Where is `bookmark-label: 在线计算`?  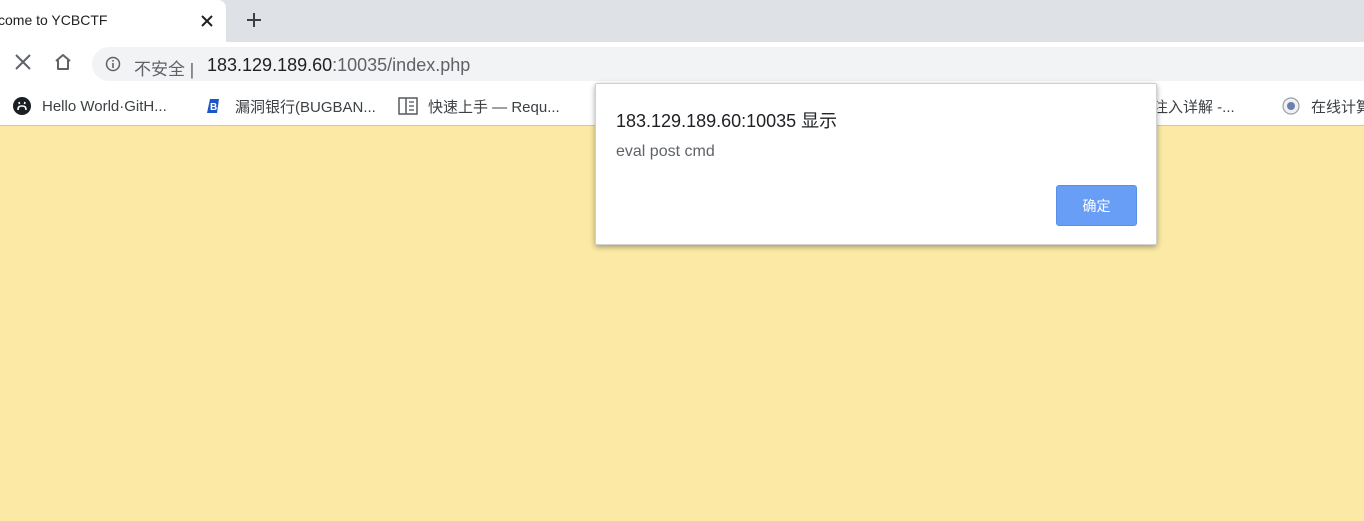 bookmark-label: 在线计算 is located at coordinates (1337, 107).